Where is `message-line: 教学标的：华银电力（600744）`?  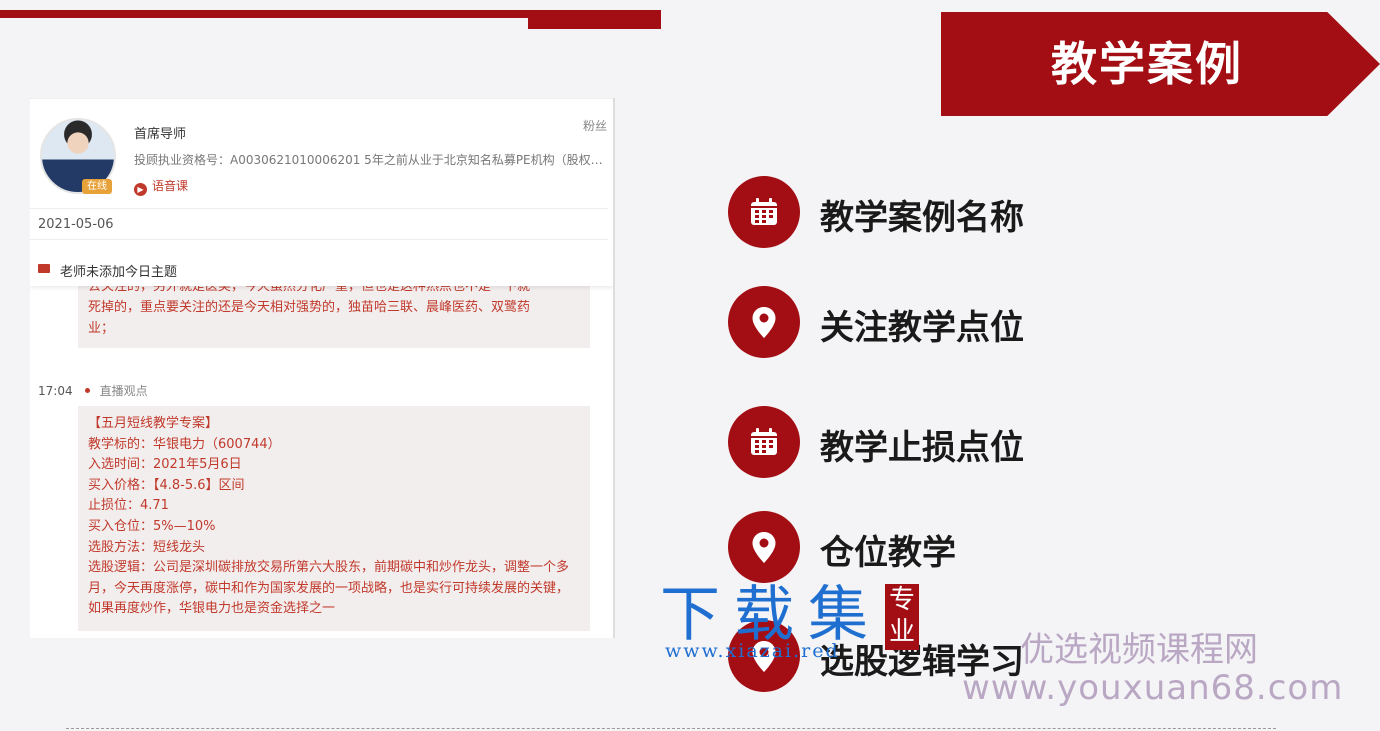
message-line: 教学标的：华银电力（600744） is located at coordinates (184, 444).